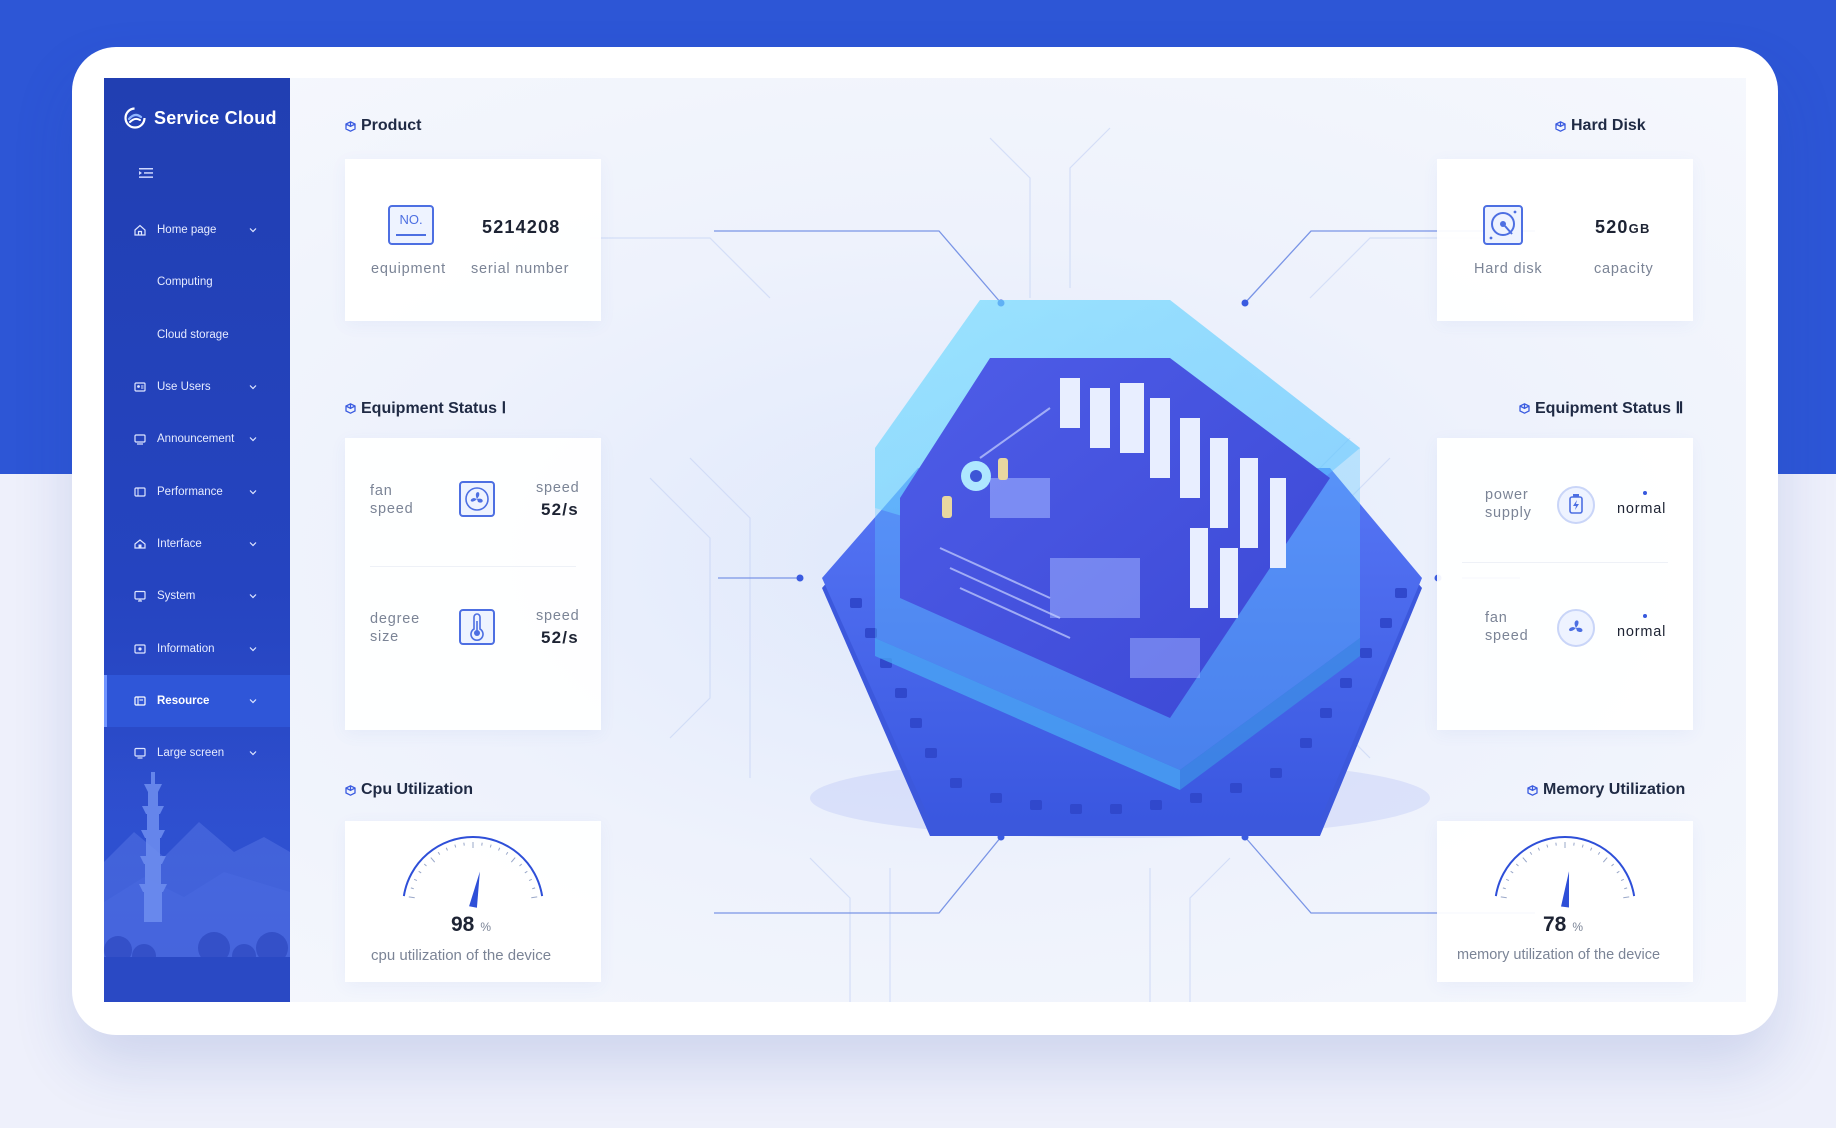  Describe the element at coordinates (409, 790) in the screenshot. I see `cpu-utilization-title: Cpu Utilization` at that location.